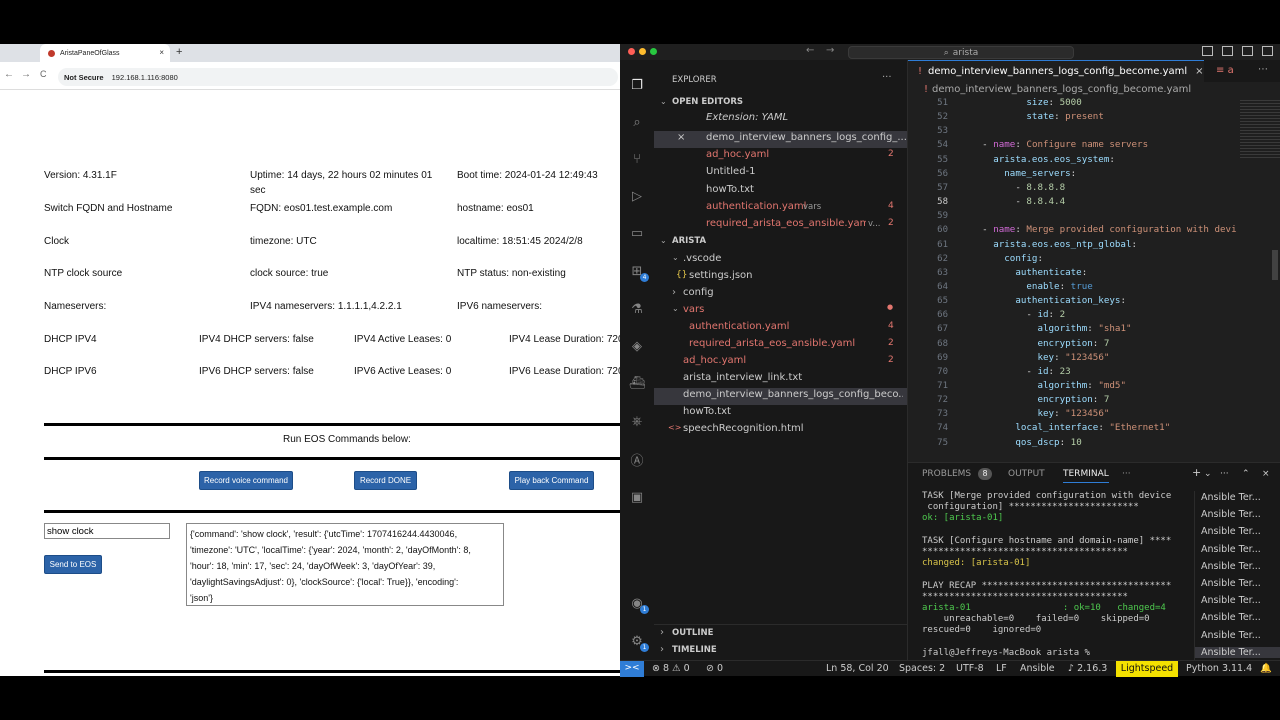  I want to click on explorer-icon: ❐, so click(637, 85).